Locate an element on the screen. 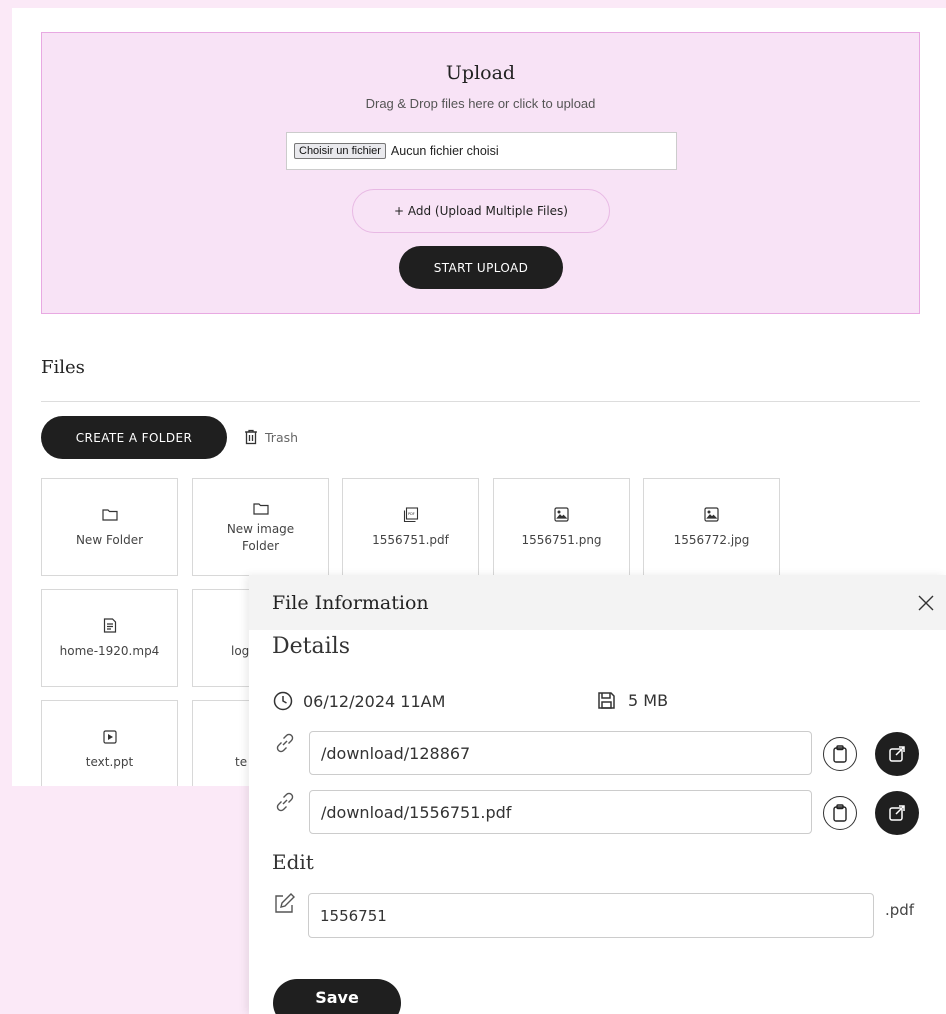  file-tile-jpg: 1556772.jpg is located at coordinates (711, 527).